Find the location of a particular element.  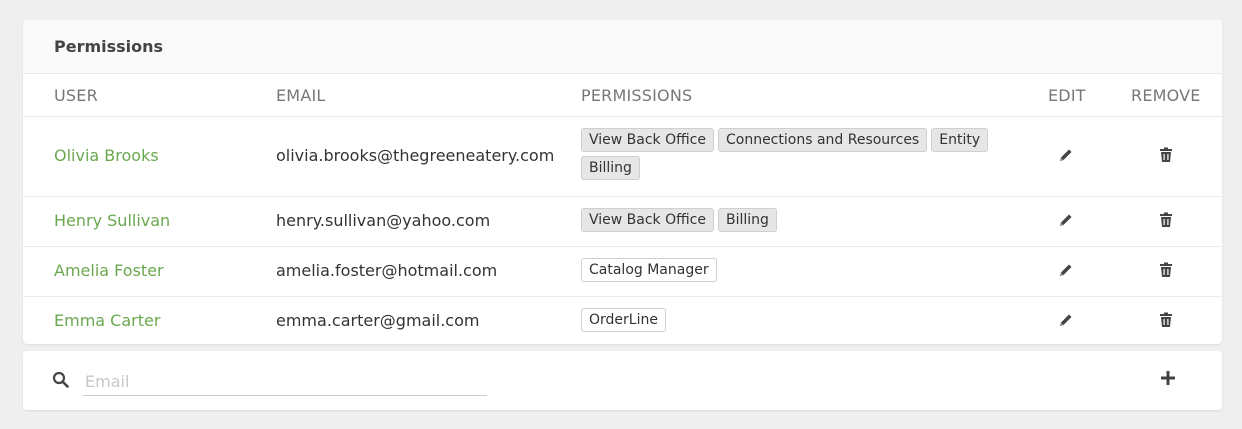

column-header-user: USER is located at coordinates (76, 95).